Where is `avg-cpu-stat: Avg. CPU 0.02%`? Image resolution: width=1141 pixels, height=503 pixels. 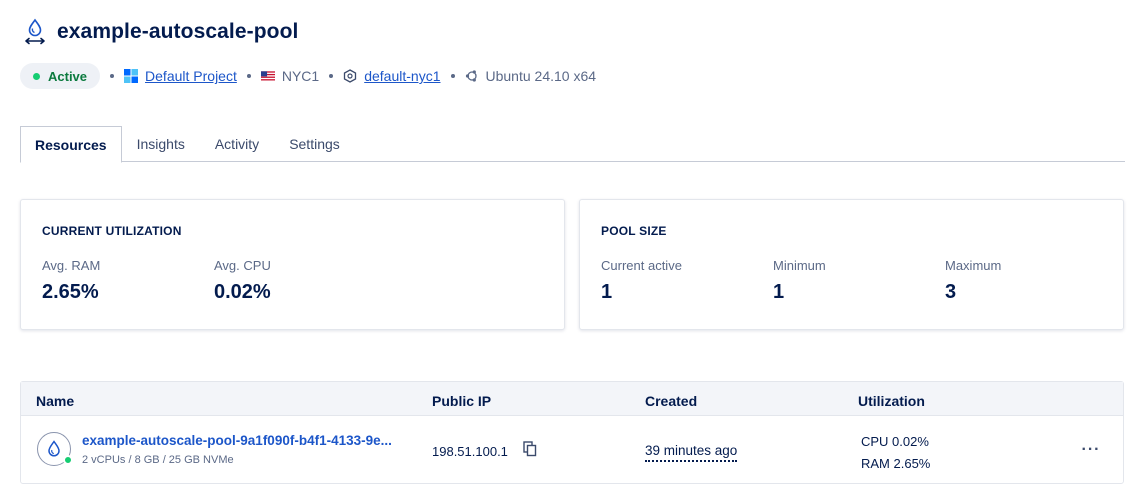
avg-cpu-stat: Avg. CPU 0.02% is located at coordinates (242, 281).